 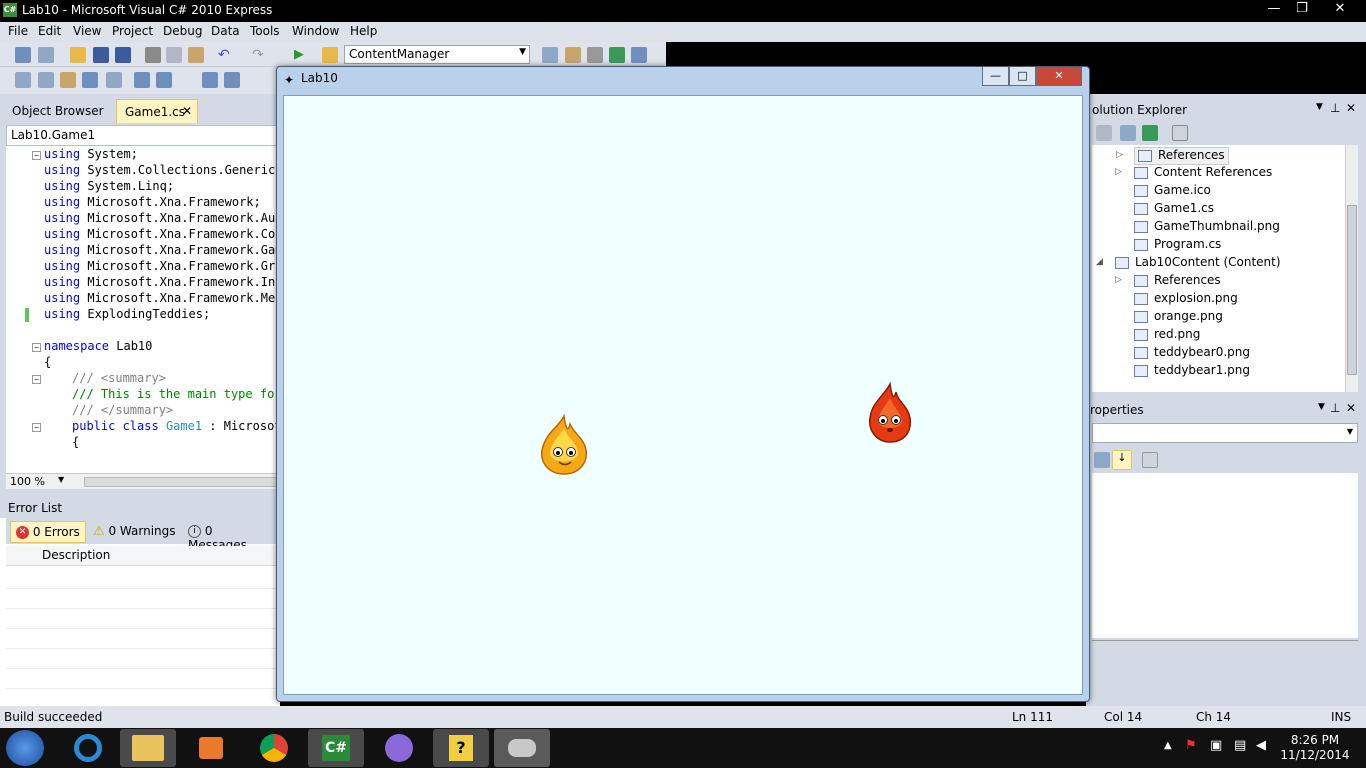 What do you see at coordinates (1102, 460) in the screenshot?
I see `categorized-icon` at bounding box center [1102, 460].